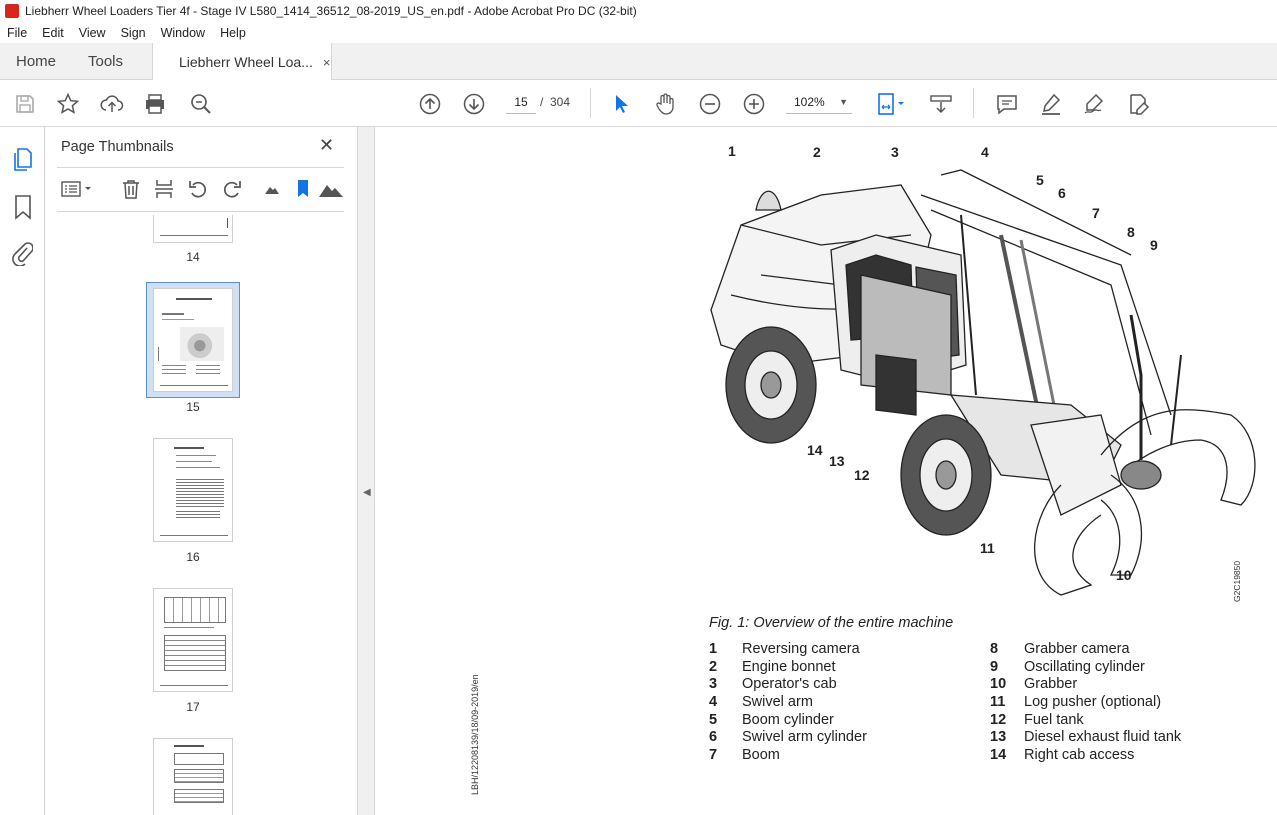 The height and width of the screenshot is (815, 1277). I want to click on thumbnail-label: 15, so click(193, 407).